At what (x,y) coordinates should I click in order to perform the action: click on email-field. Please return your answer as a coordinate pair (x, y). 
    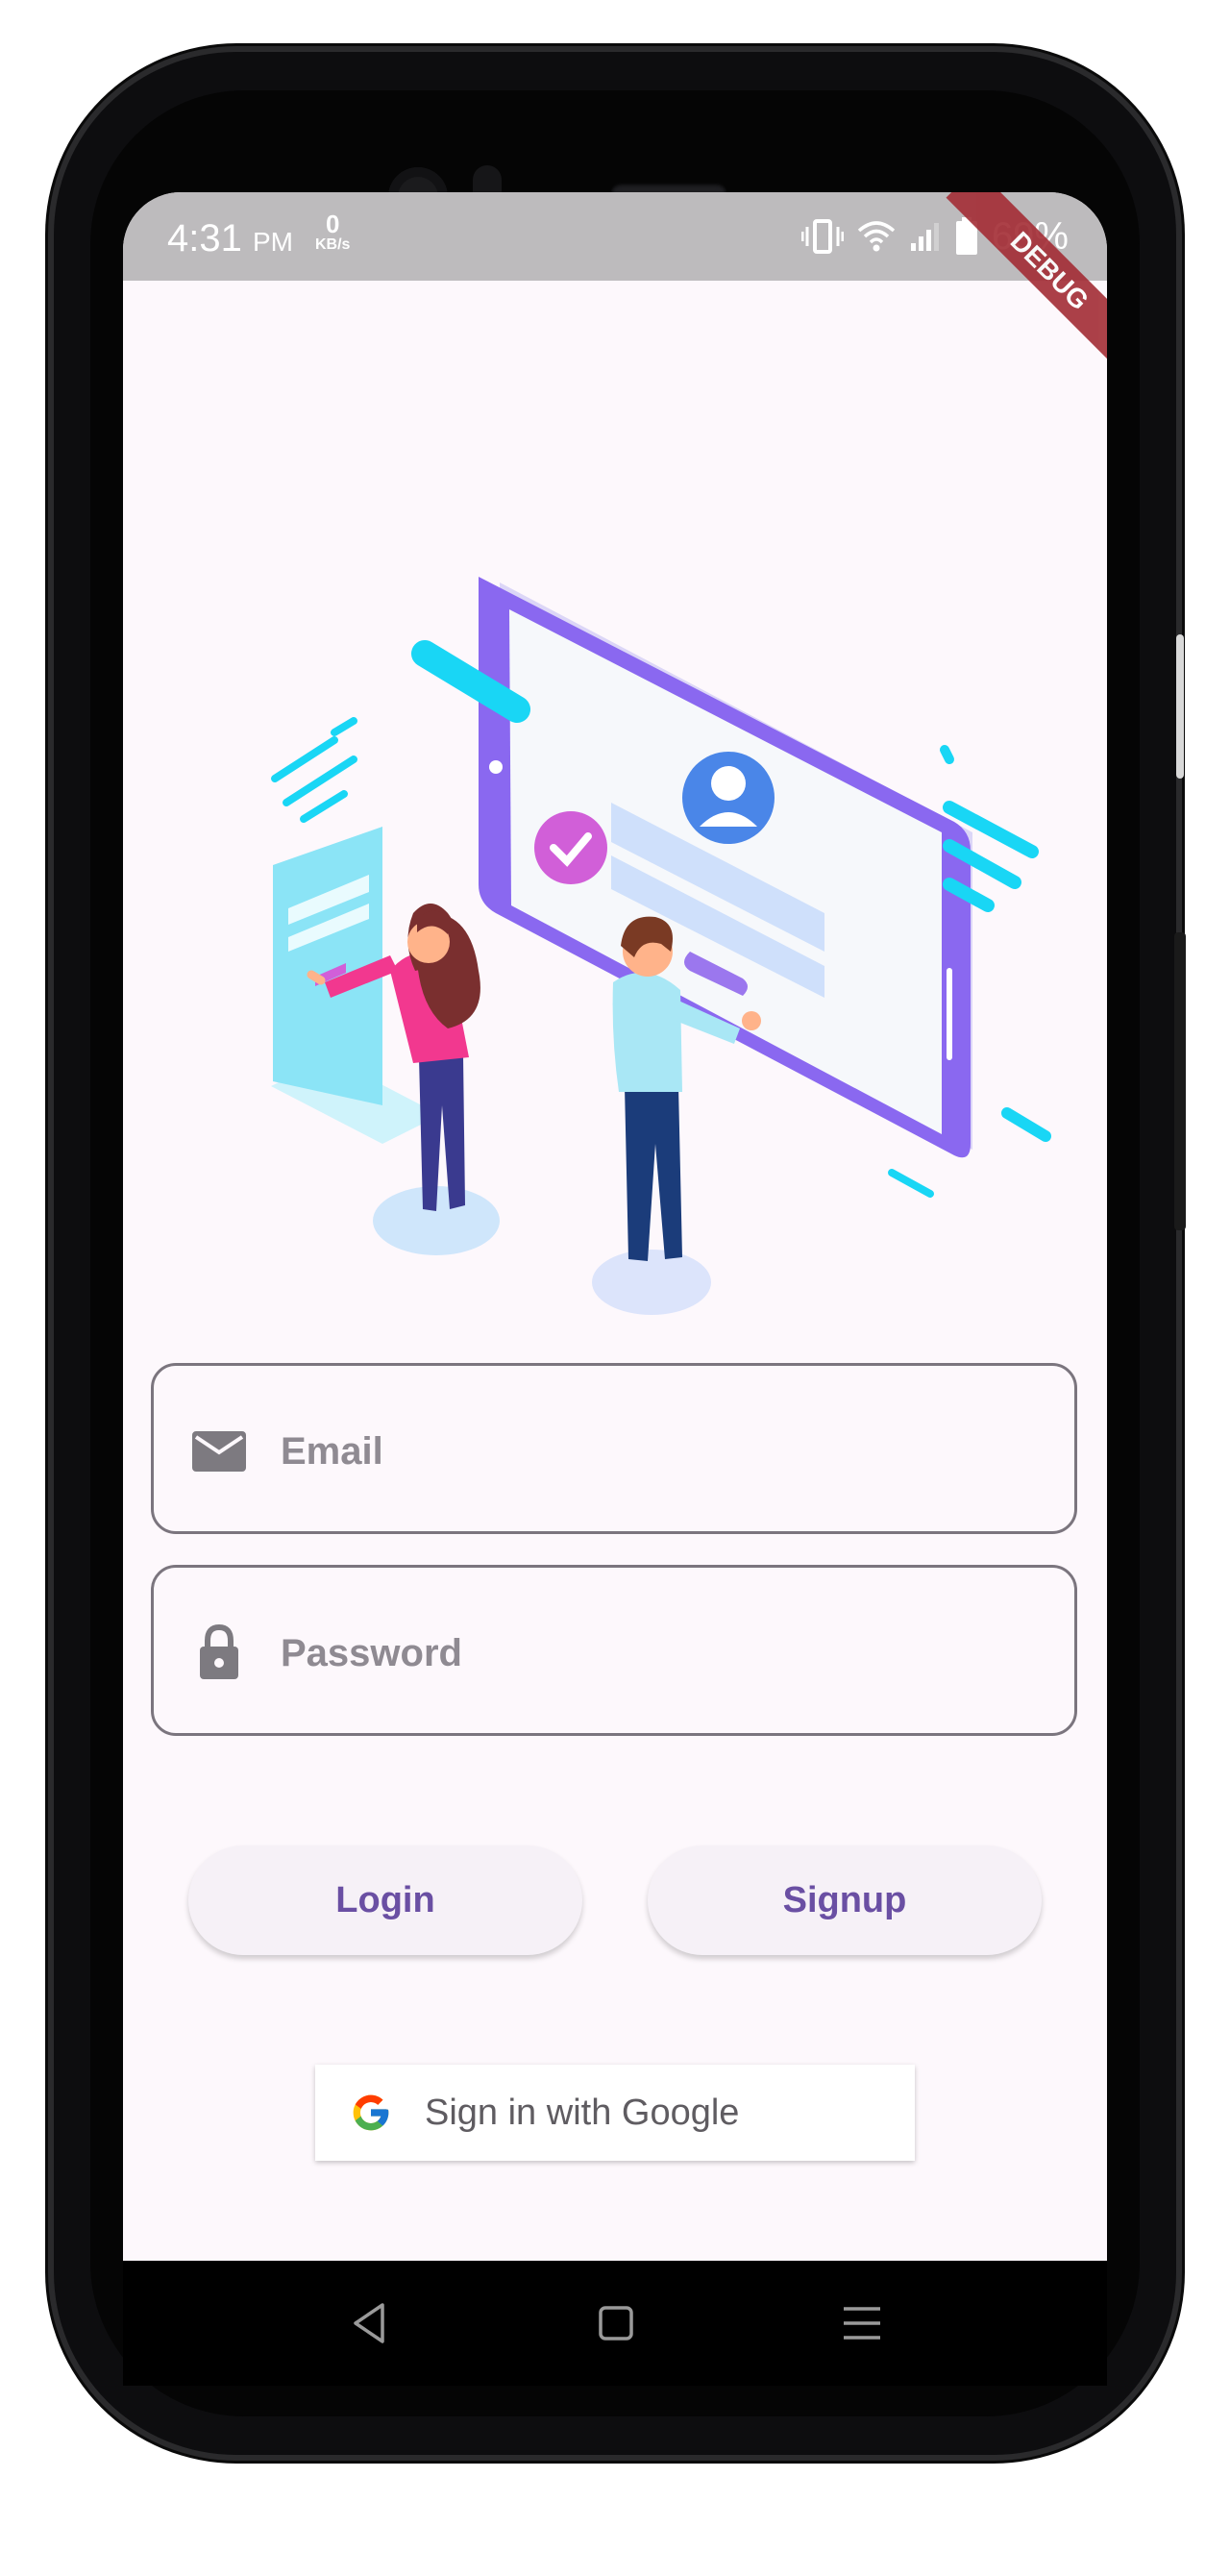
    Looking at the image, I should click on (614, 1449).